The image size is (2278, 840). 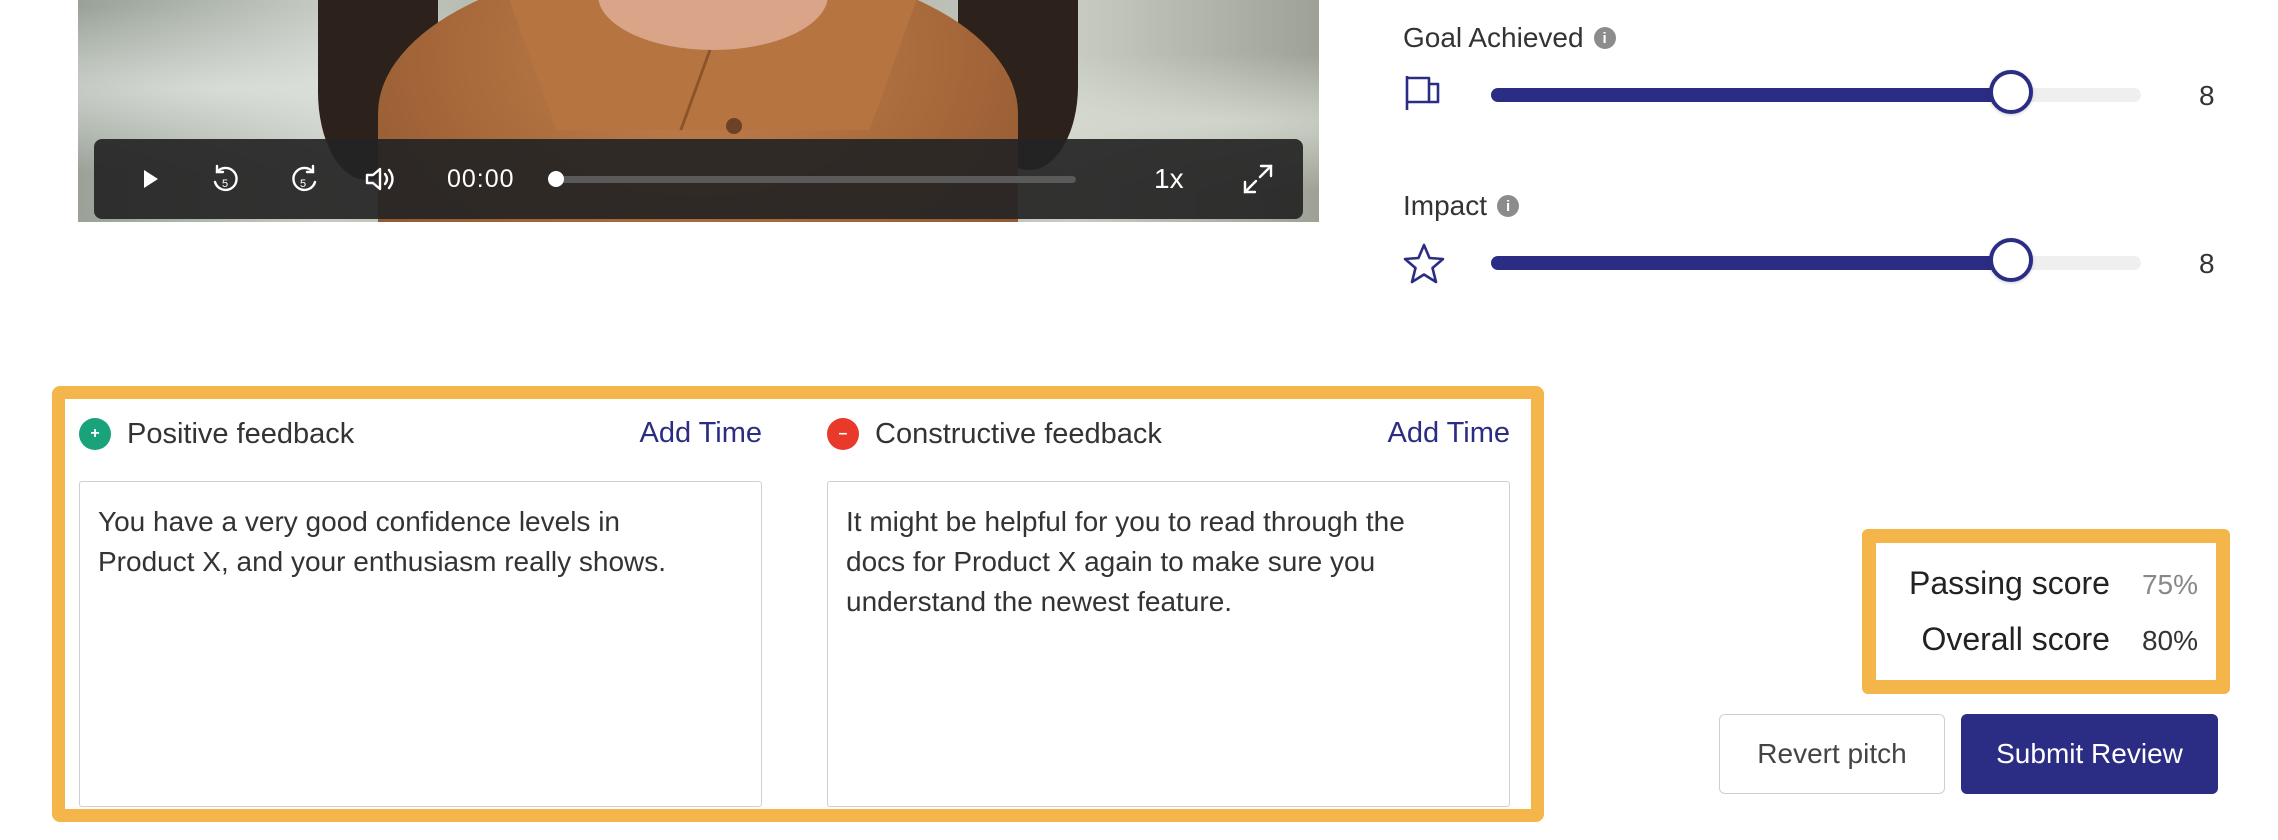 I want to click on play-icon, so click(x=150, y=179).